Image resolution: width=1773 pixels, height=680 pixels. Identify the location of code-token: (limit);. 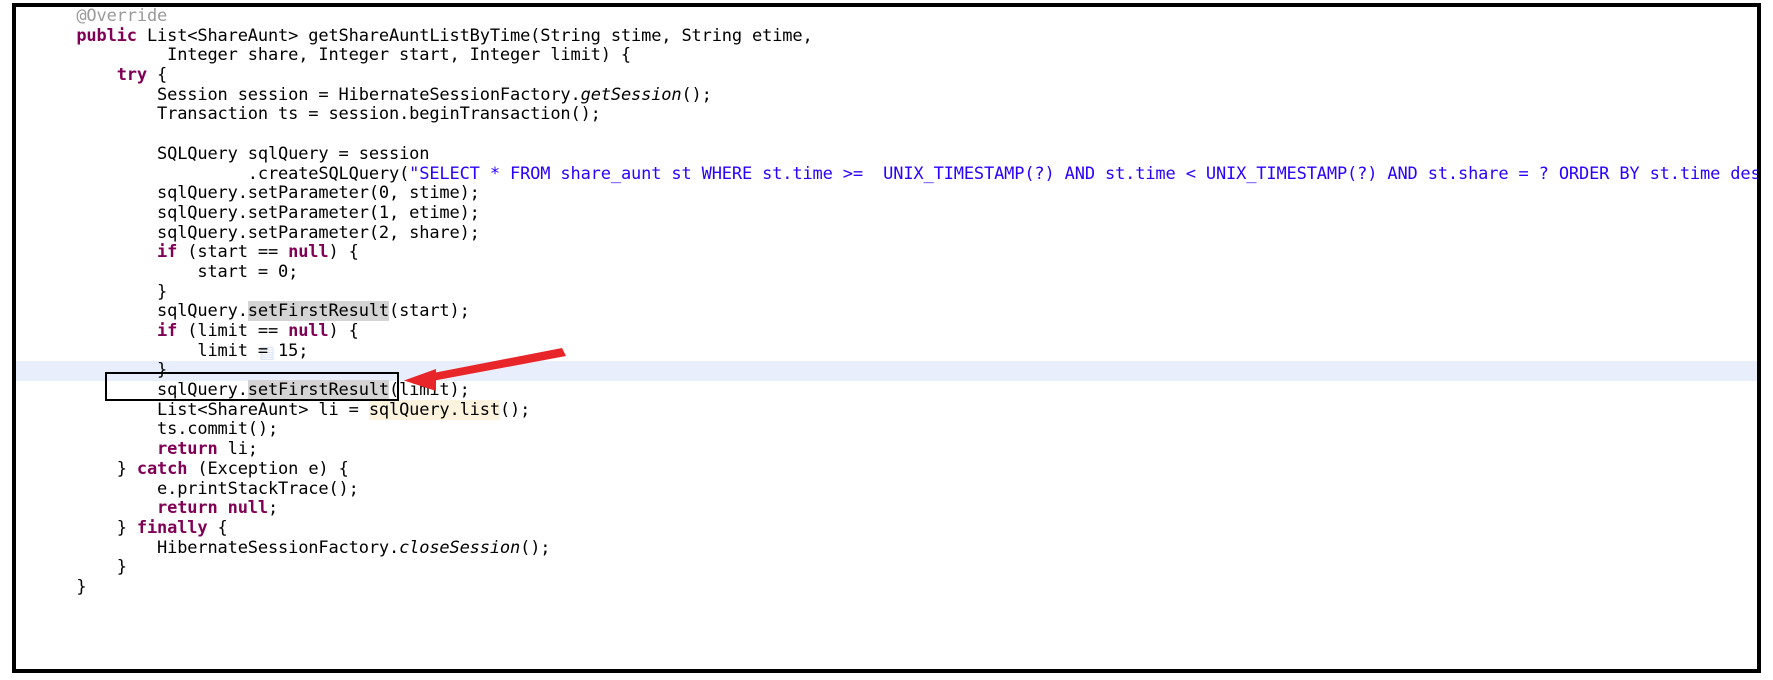
(429, 390).